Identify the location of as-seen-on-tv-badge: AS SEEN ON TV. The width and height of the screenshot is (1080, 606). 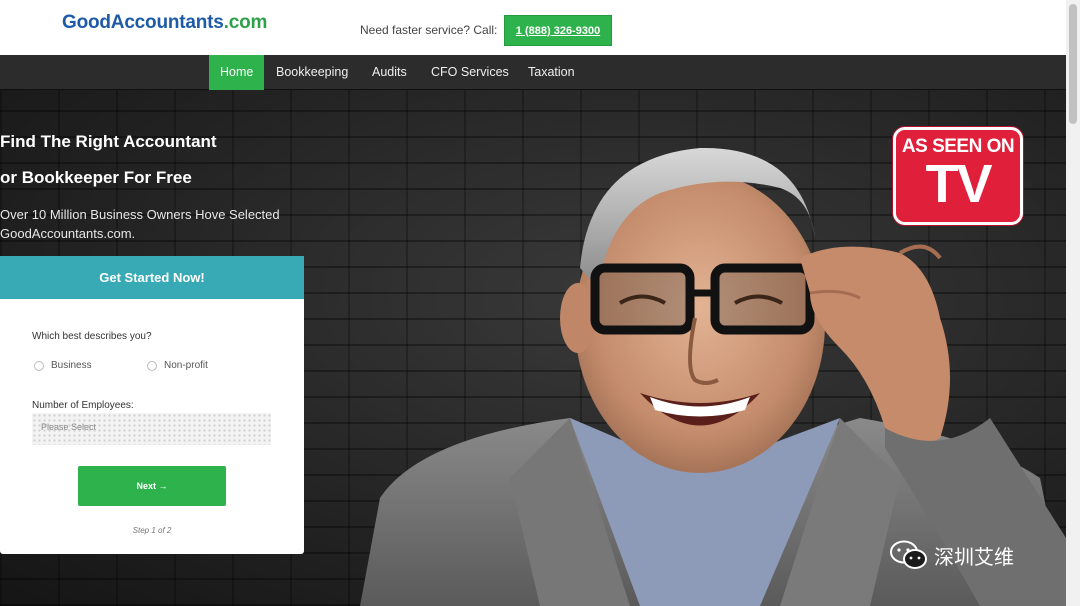
(958, 176).